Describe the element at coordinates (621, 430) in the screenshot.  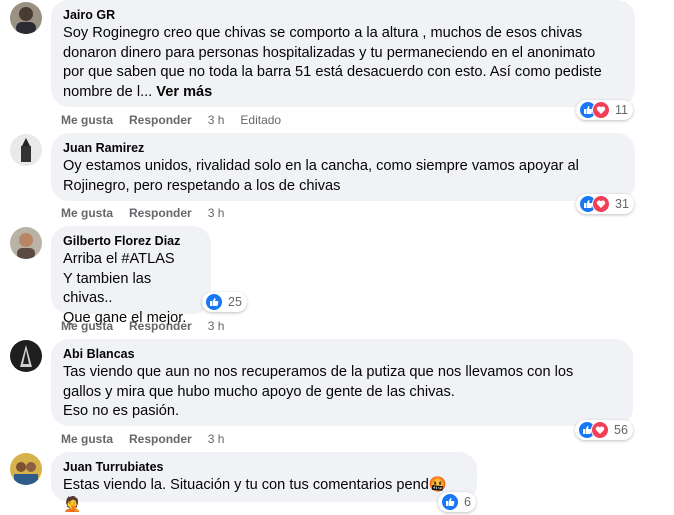
I see `reaction-count: 56` at that location.